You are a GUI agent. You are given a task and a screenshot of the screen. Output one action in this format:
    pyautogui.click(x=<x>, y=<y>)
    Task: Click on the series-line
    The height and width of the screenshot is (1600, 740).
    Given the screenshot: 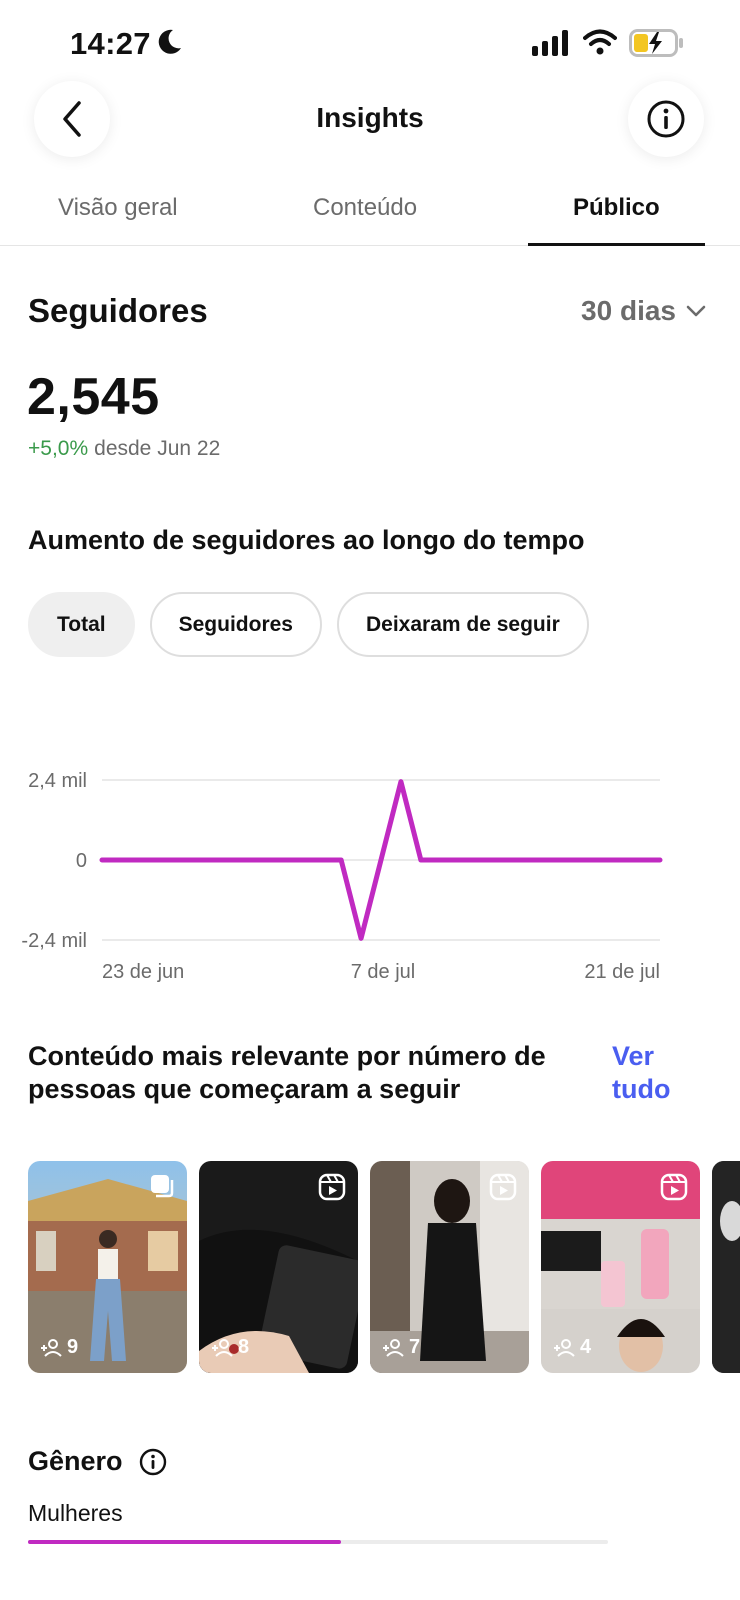 What is the action you would take?
    pyautogui.click(x=381, y=860)
    